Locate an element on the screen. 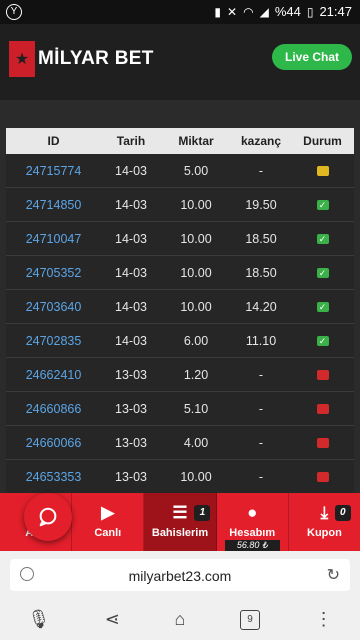 The width and height of the screenshot is (360, 640). bet-id-link: 24703640 is located at coordinates (53, 307).